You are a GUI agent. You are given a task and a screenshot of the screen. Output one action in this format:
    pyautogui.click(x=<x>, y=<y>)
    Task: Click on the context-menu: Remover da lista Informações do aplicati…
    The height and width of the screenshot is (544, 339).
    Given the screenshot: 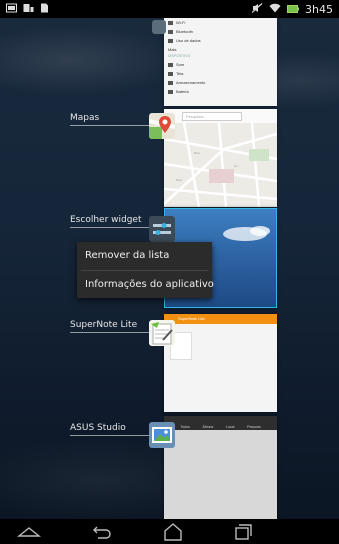 What is the action you would take?
    pyautogui.click(x=145, y=270)
    